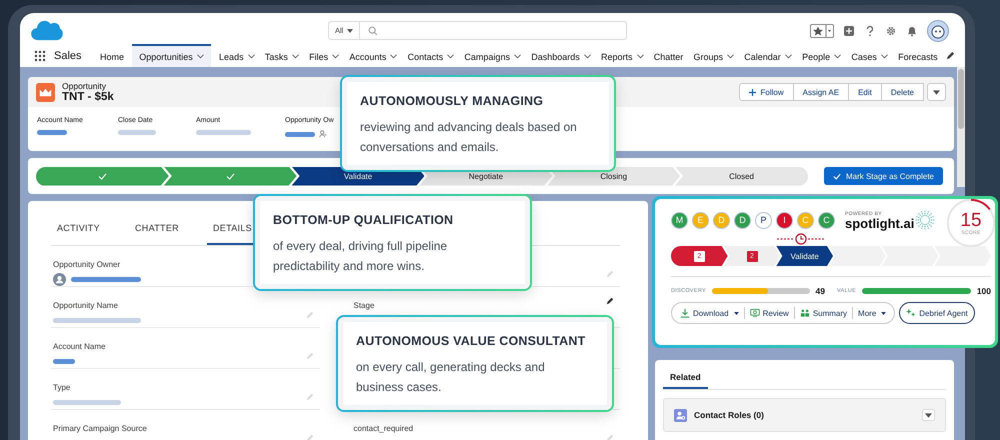 The image size is (1000, 440). I want to click on nav-tab: Dashboards, so click(561, 55).